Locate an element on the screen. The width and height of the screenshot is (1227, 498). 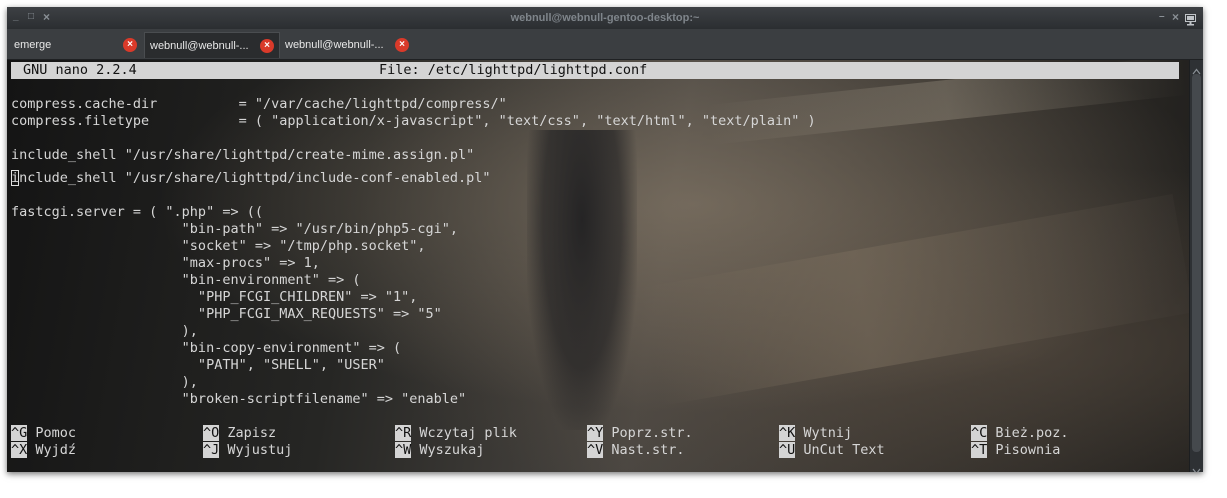
shortcut-read-file: ^R Wczytaj plik is located at coordinates (456, 433).